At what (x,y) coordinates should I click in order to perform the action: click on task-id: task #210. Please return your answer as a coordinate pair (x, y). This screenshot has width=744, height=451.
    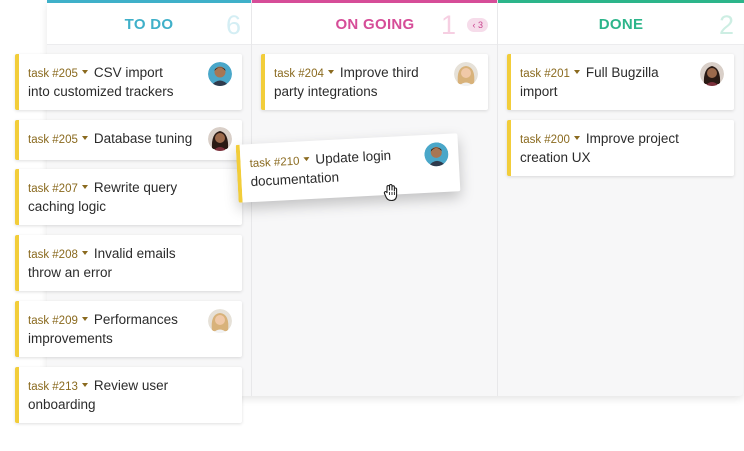
    Looking at the image, I should click on (274, 163).